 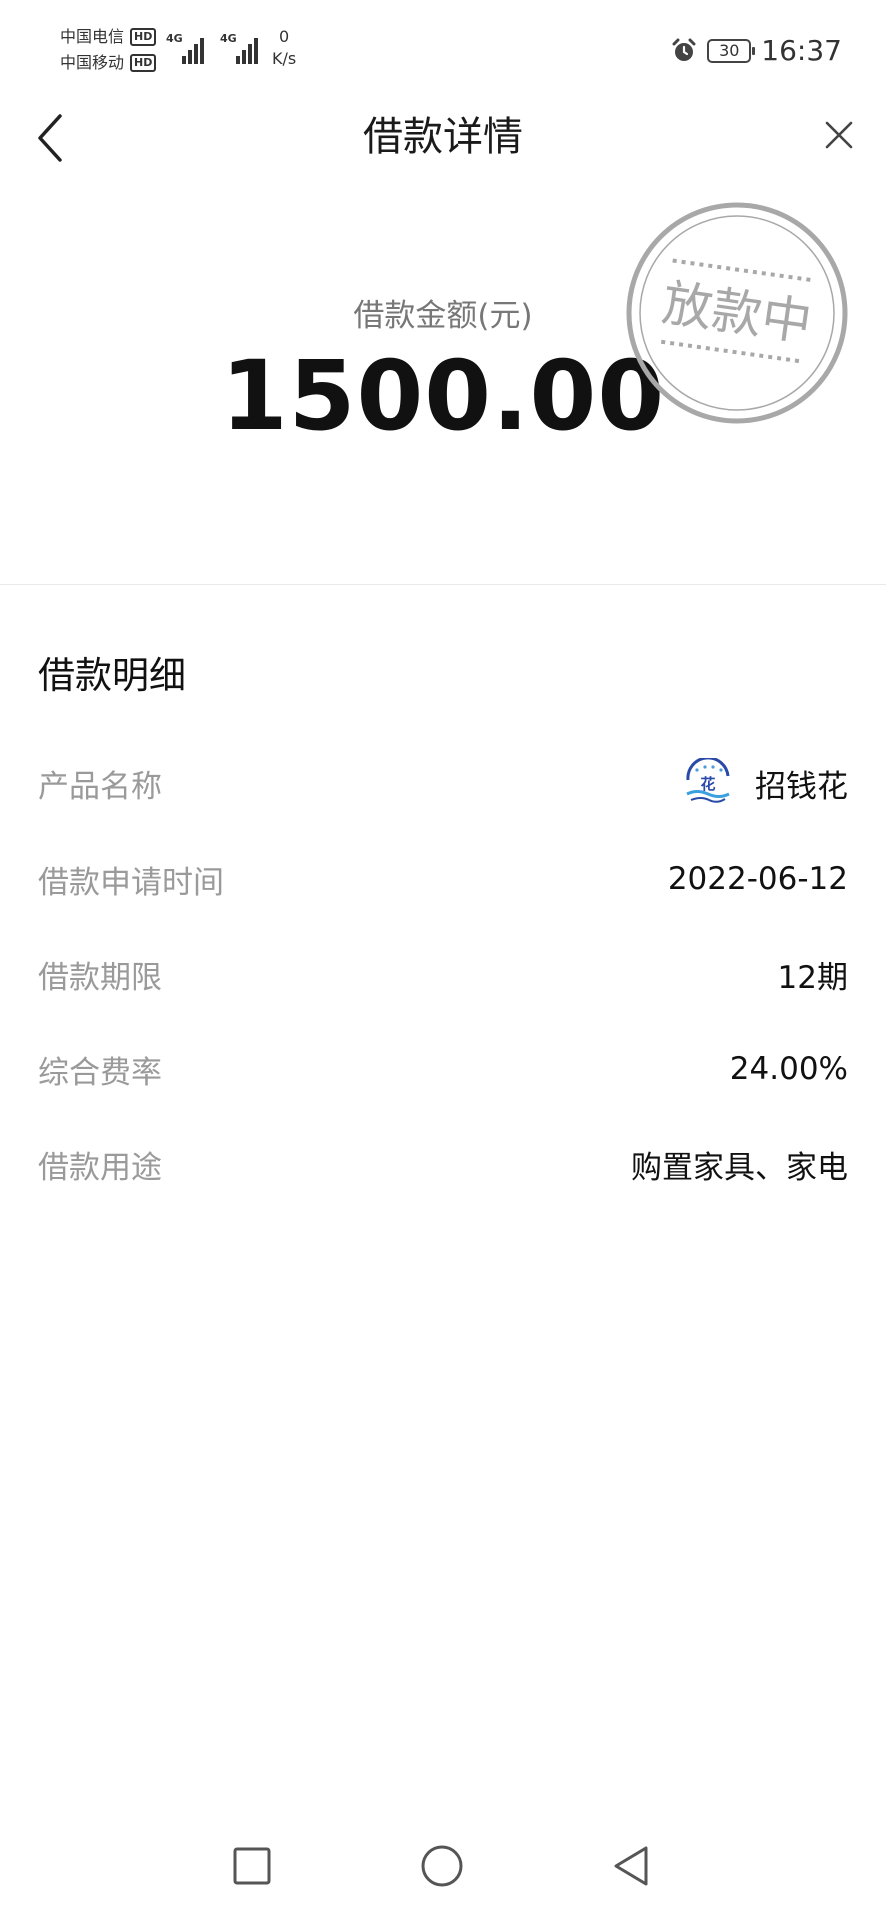 What do you see at coordinates (100, 786) in the screenshot?
I see `detail-label: 产品名称` at bounding box center [100, 786].